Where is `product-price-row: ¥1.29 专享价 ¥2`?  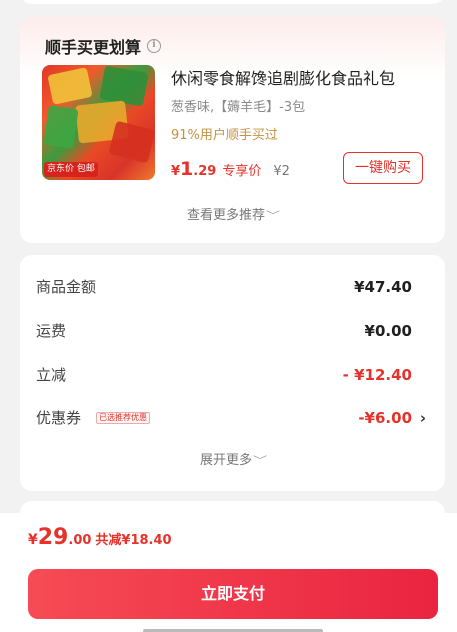 product-price-row: ¥1.29 专享价 ¥2 is located at coordinates (230, 169).